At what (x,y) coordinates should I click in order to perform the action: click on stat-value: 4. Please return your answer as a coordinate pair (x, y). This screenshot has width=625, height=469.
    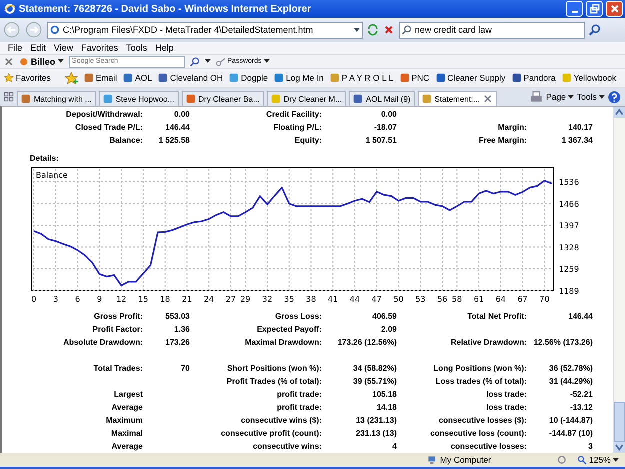
    Looking at the image, I should click on (394, 447).